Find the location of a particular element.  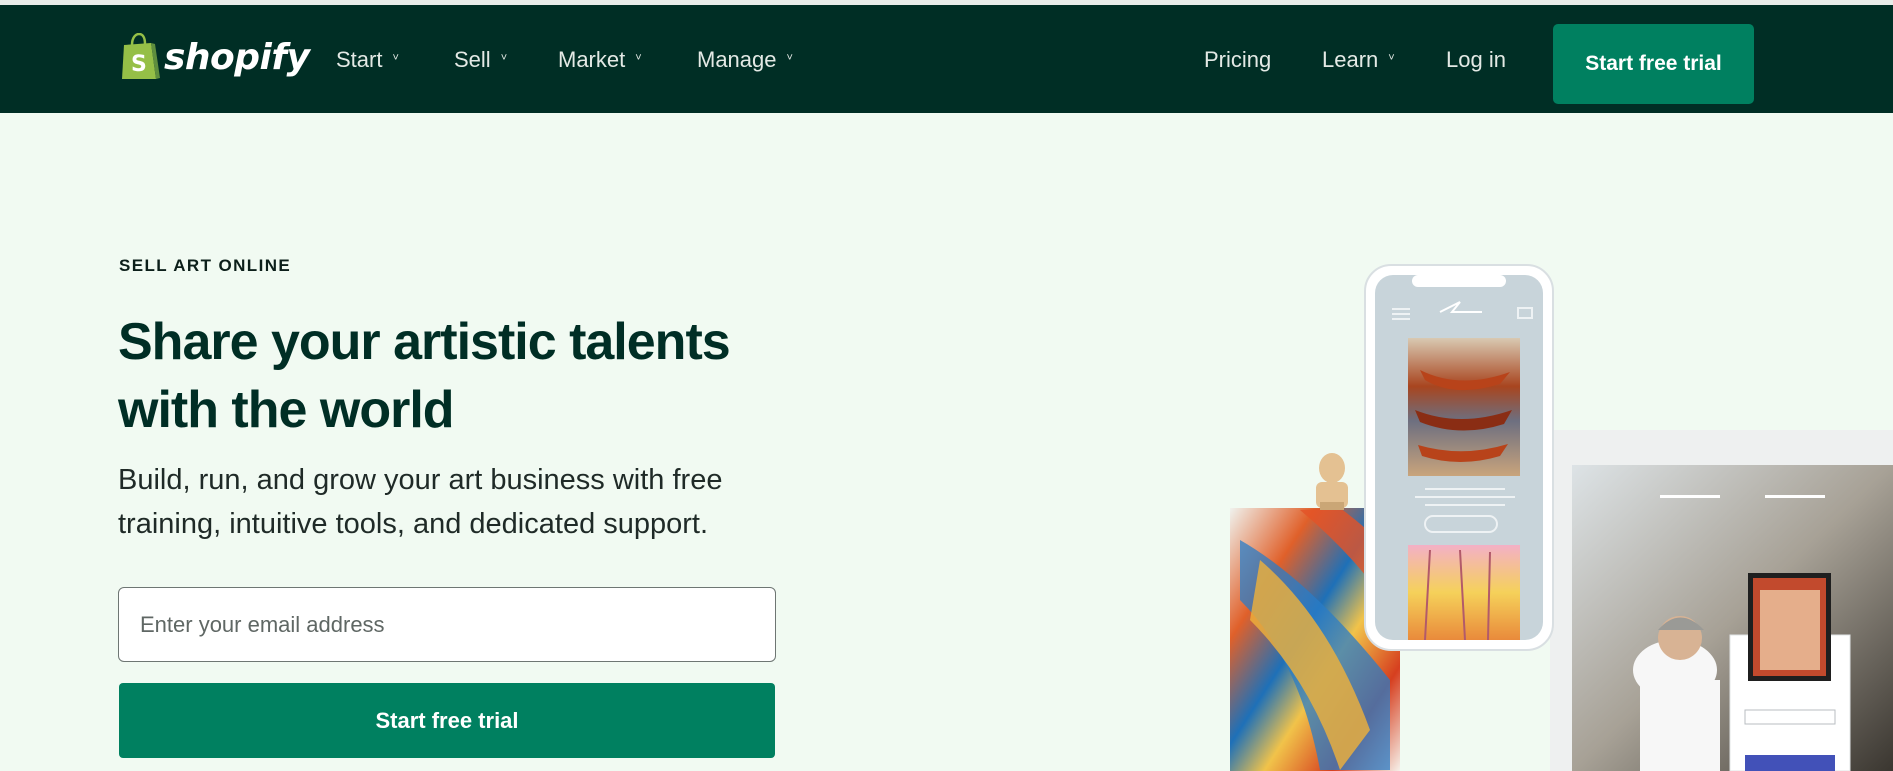

shopping-bag-icon: S is located at coordinates (141, 56).